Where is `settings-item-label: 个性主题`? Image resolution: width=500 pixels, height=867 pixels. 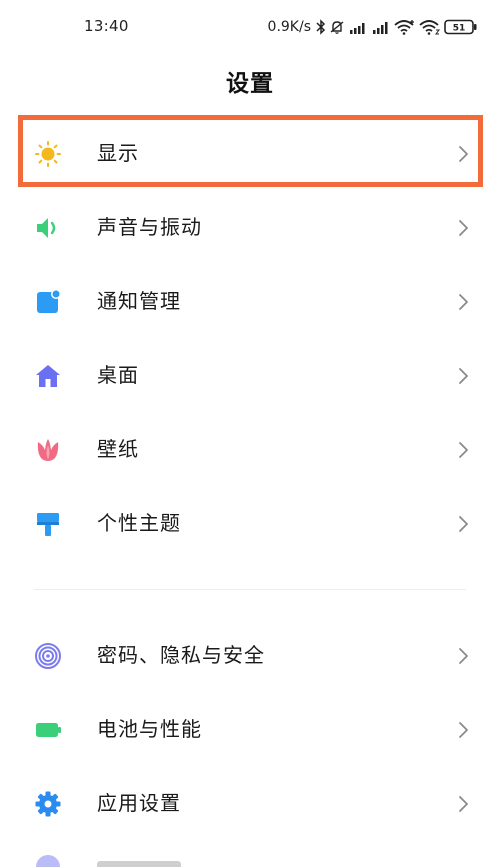 settings-item-label: 个性主题 is located at coordinates (139, 523).